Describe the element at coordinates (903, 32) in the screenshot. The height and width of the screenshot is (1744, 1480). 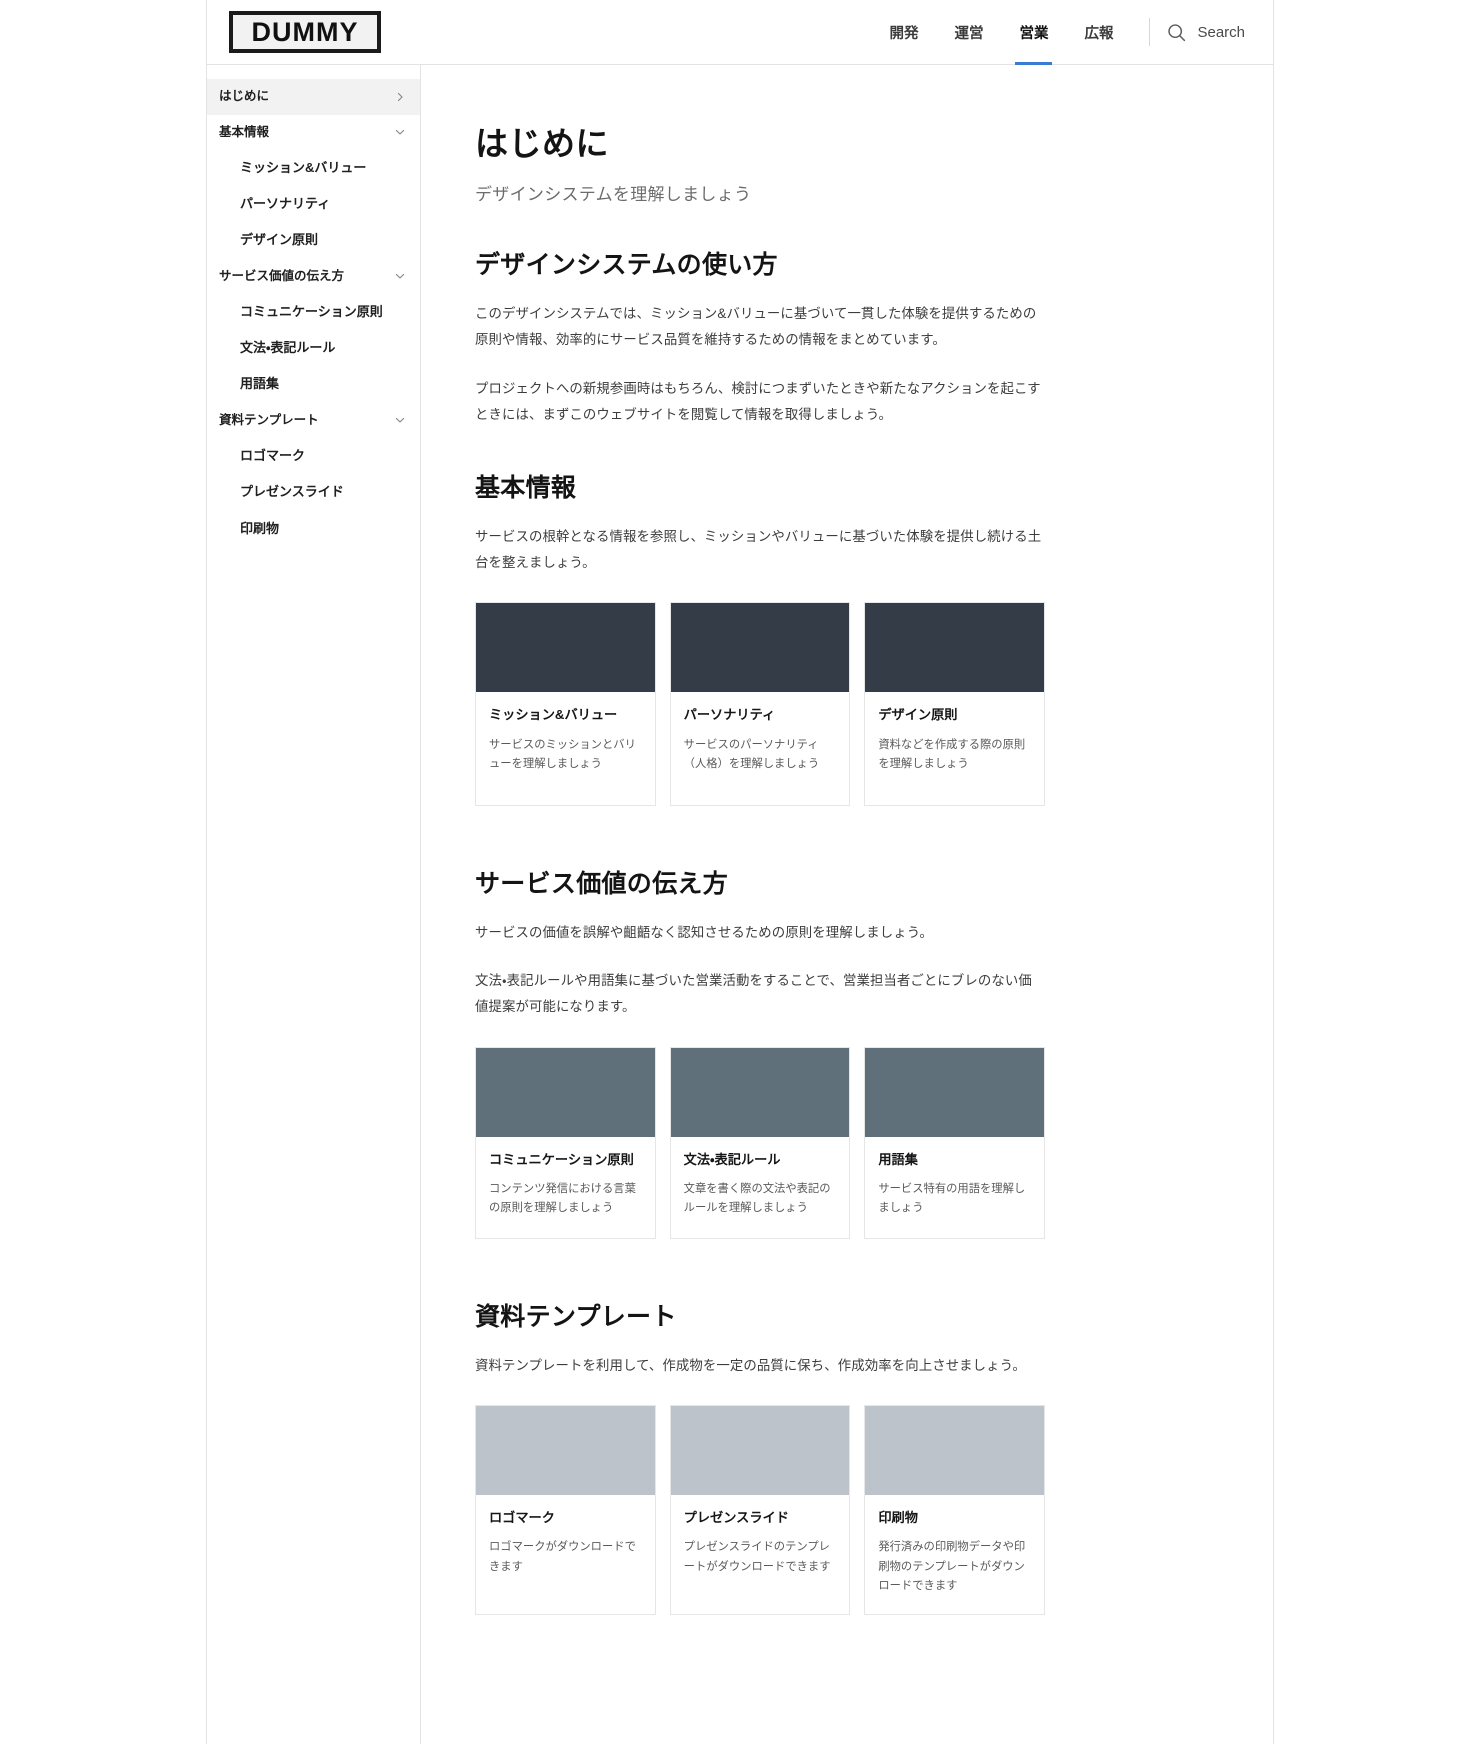
I see `nav-item-kaihatsu: 開発` at that location.